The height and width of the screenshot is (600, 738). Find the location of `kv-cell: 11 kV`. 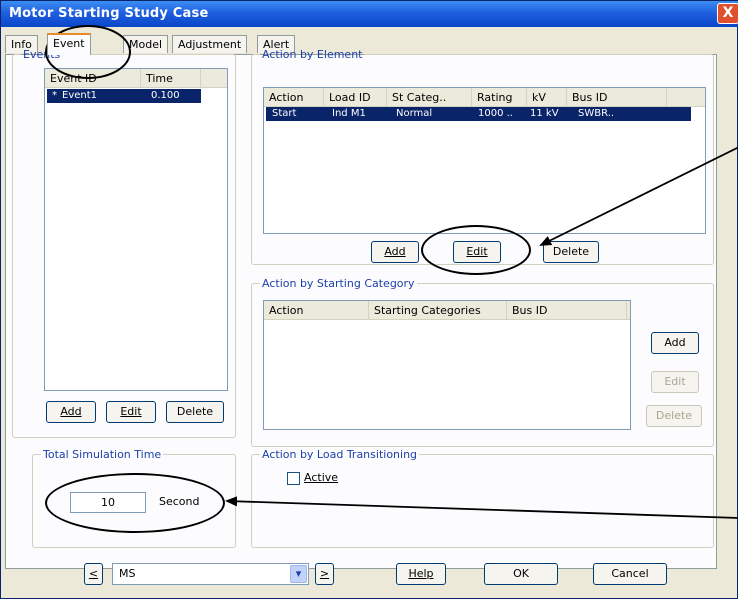

kv-cell: 11 kV is located at coordinates (544, 113).